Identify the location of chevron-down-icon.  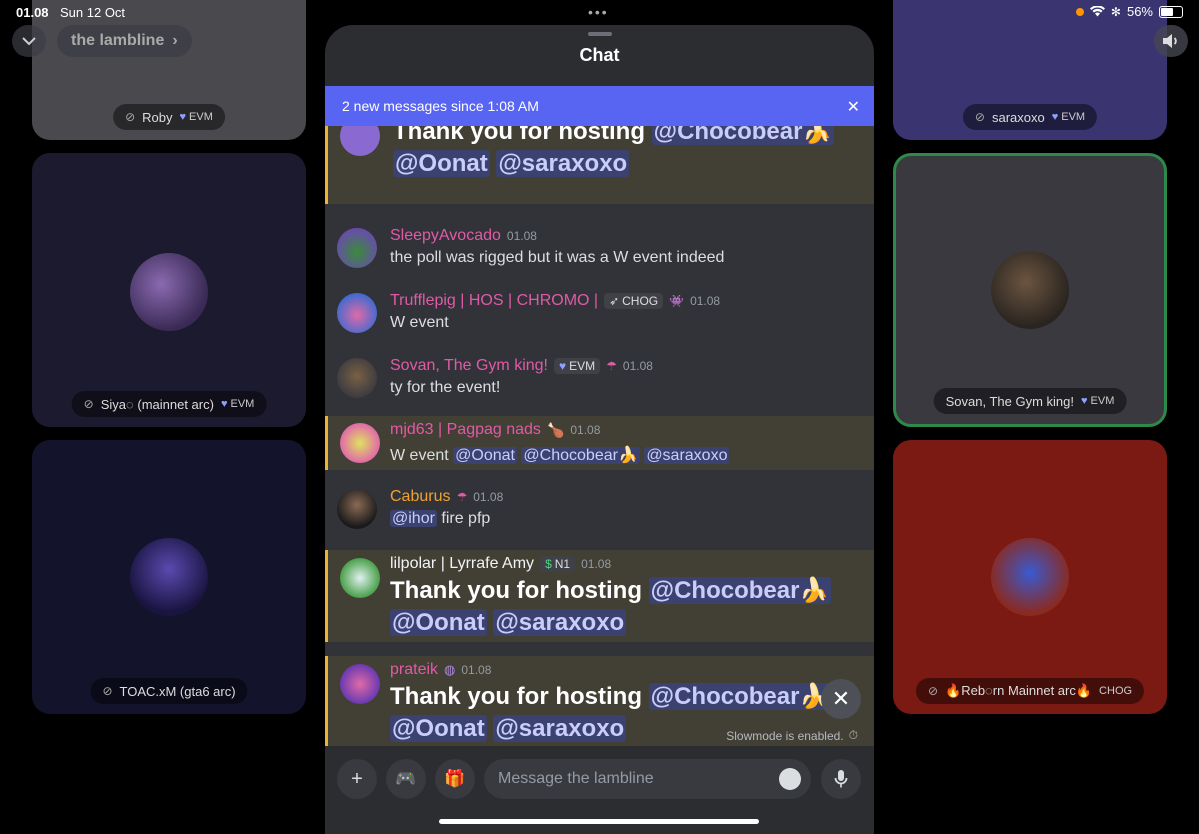
(29, 40).